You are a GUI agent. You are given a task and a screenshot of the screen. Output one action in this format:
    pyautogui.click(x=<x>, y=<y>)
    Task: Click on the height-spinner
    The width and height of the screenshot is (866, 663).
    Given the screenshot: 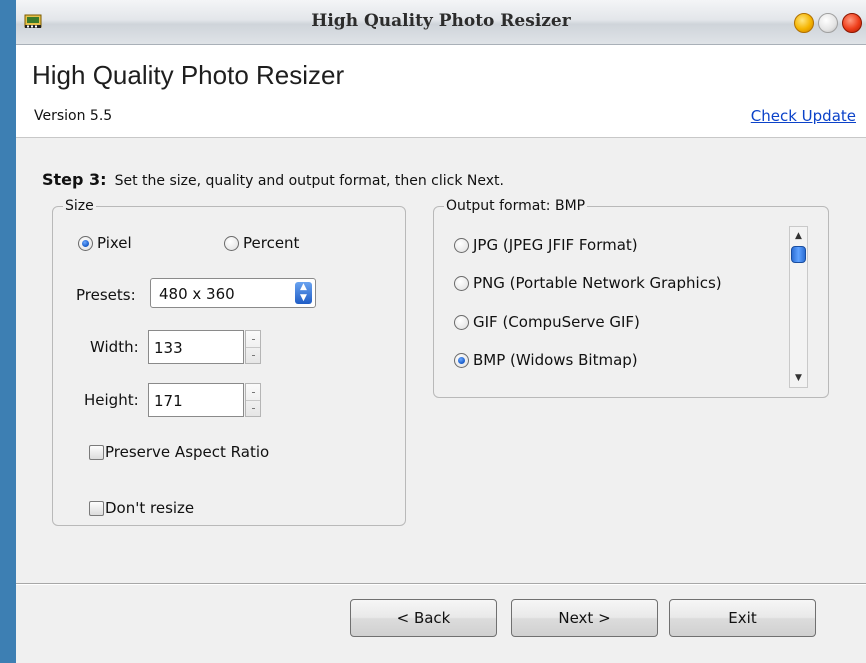 What is the action you would take?
    pyautogui.click(x=253, y=400)
    